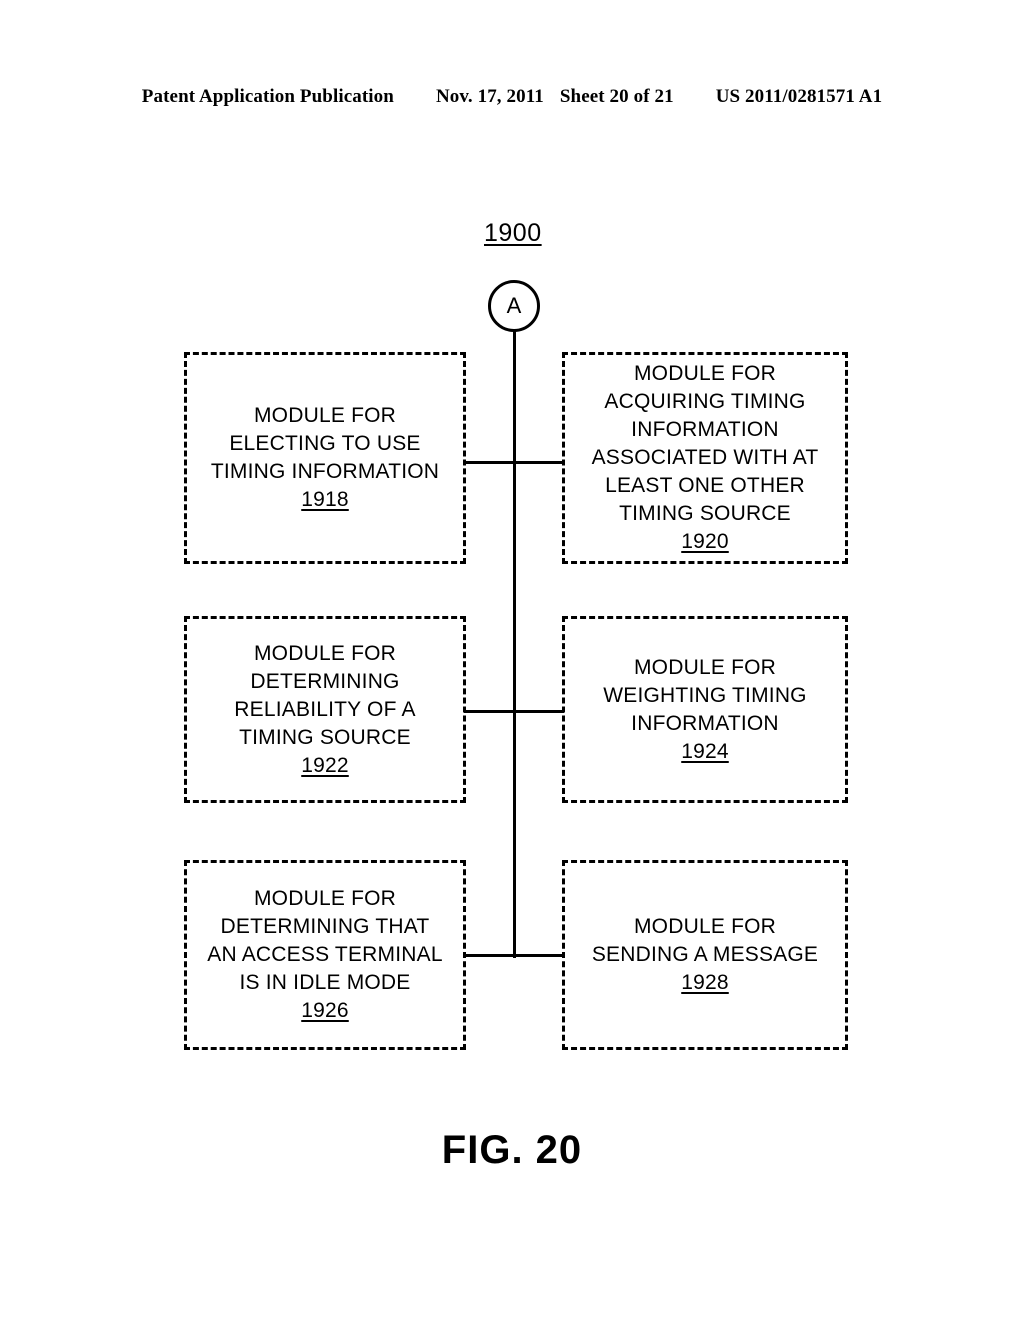  Describe the element at coordinates (325, 1010) in the screenshot. I see `module-box-1926-ref: 1926` at that location.